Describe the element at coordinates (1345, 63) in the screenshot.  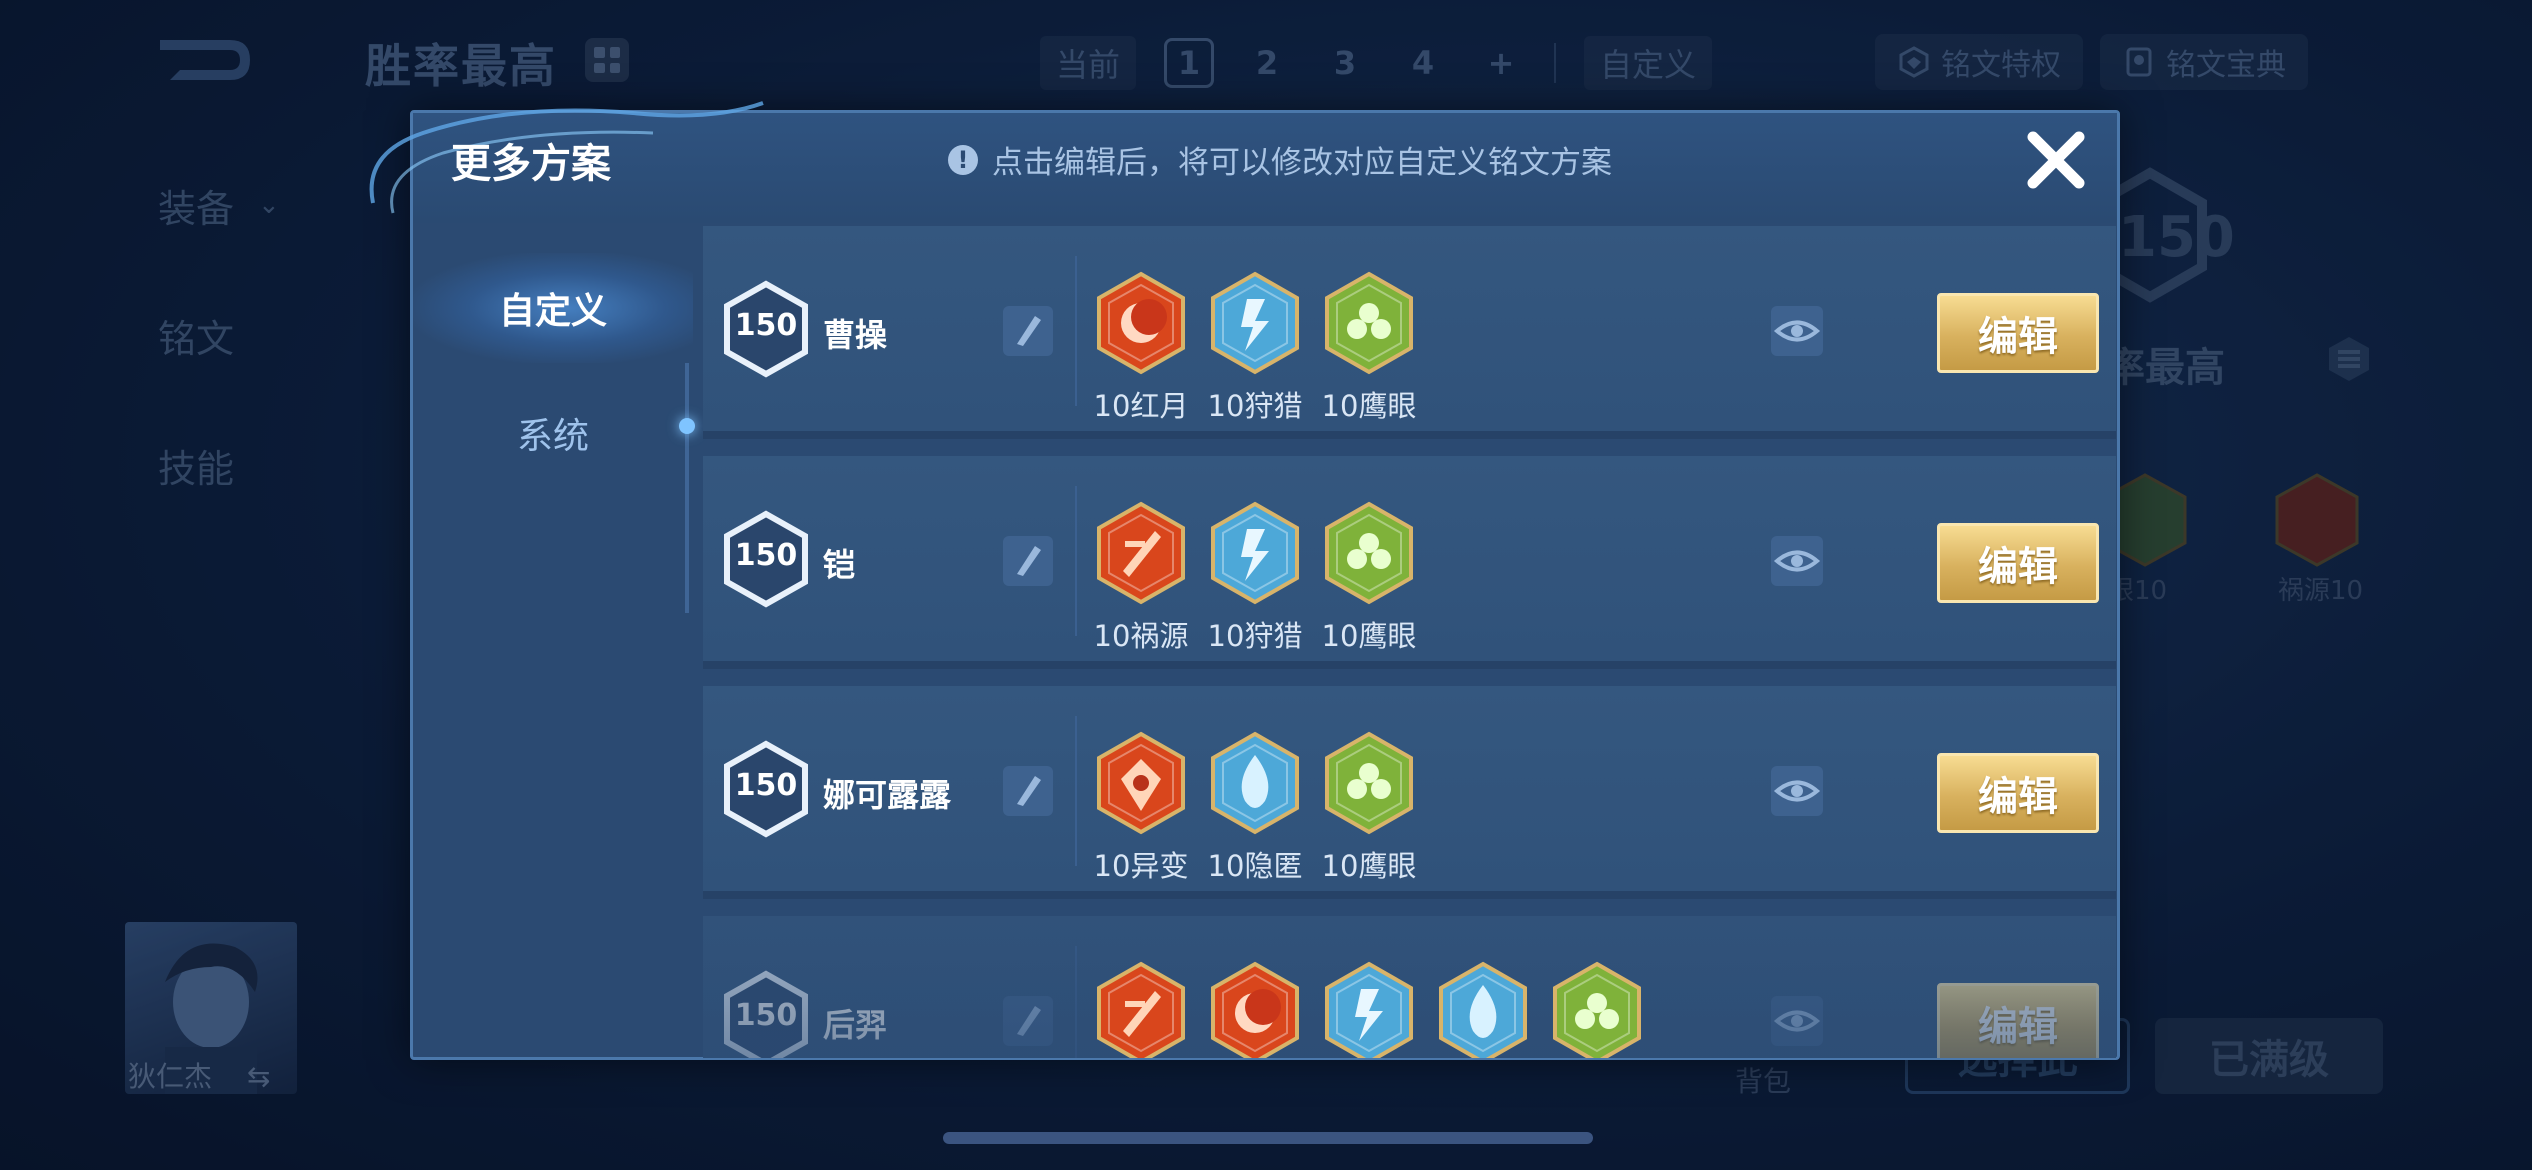
I see `page-3-button: 3` at that location.